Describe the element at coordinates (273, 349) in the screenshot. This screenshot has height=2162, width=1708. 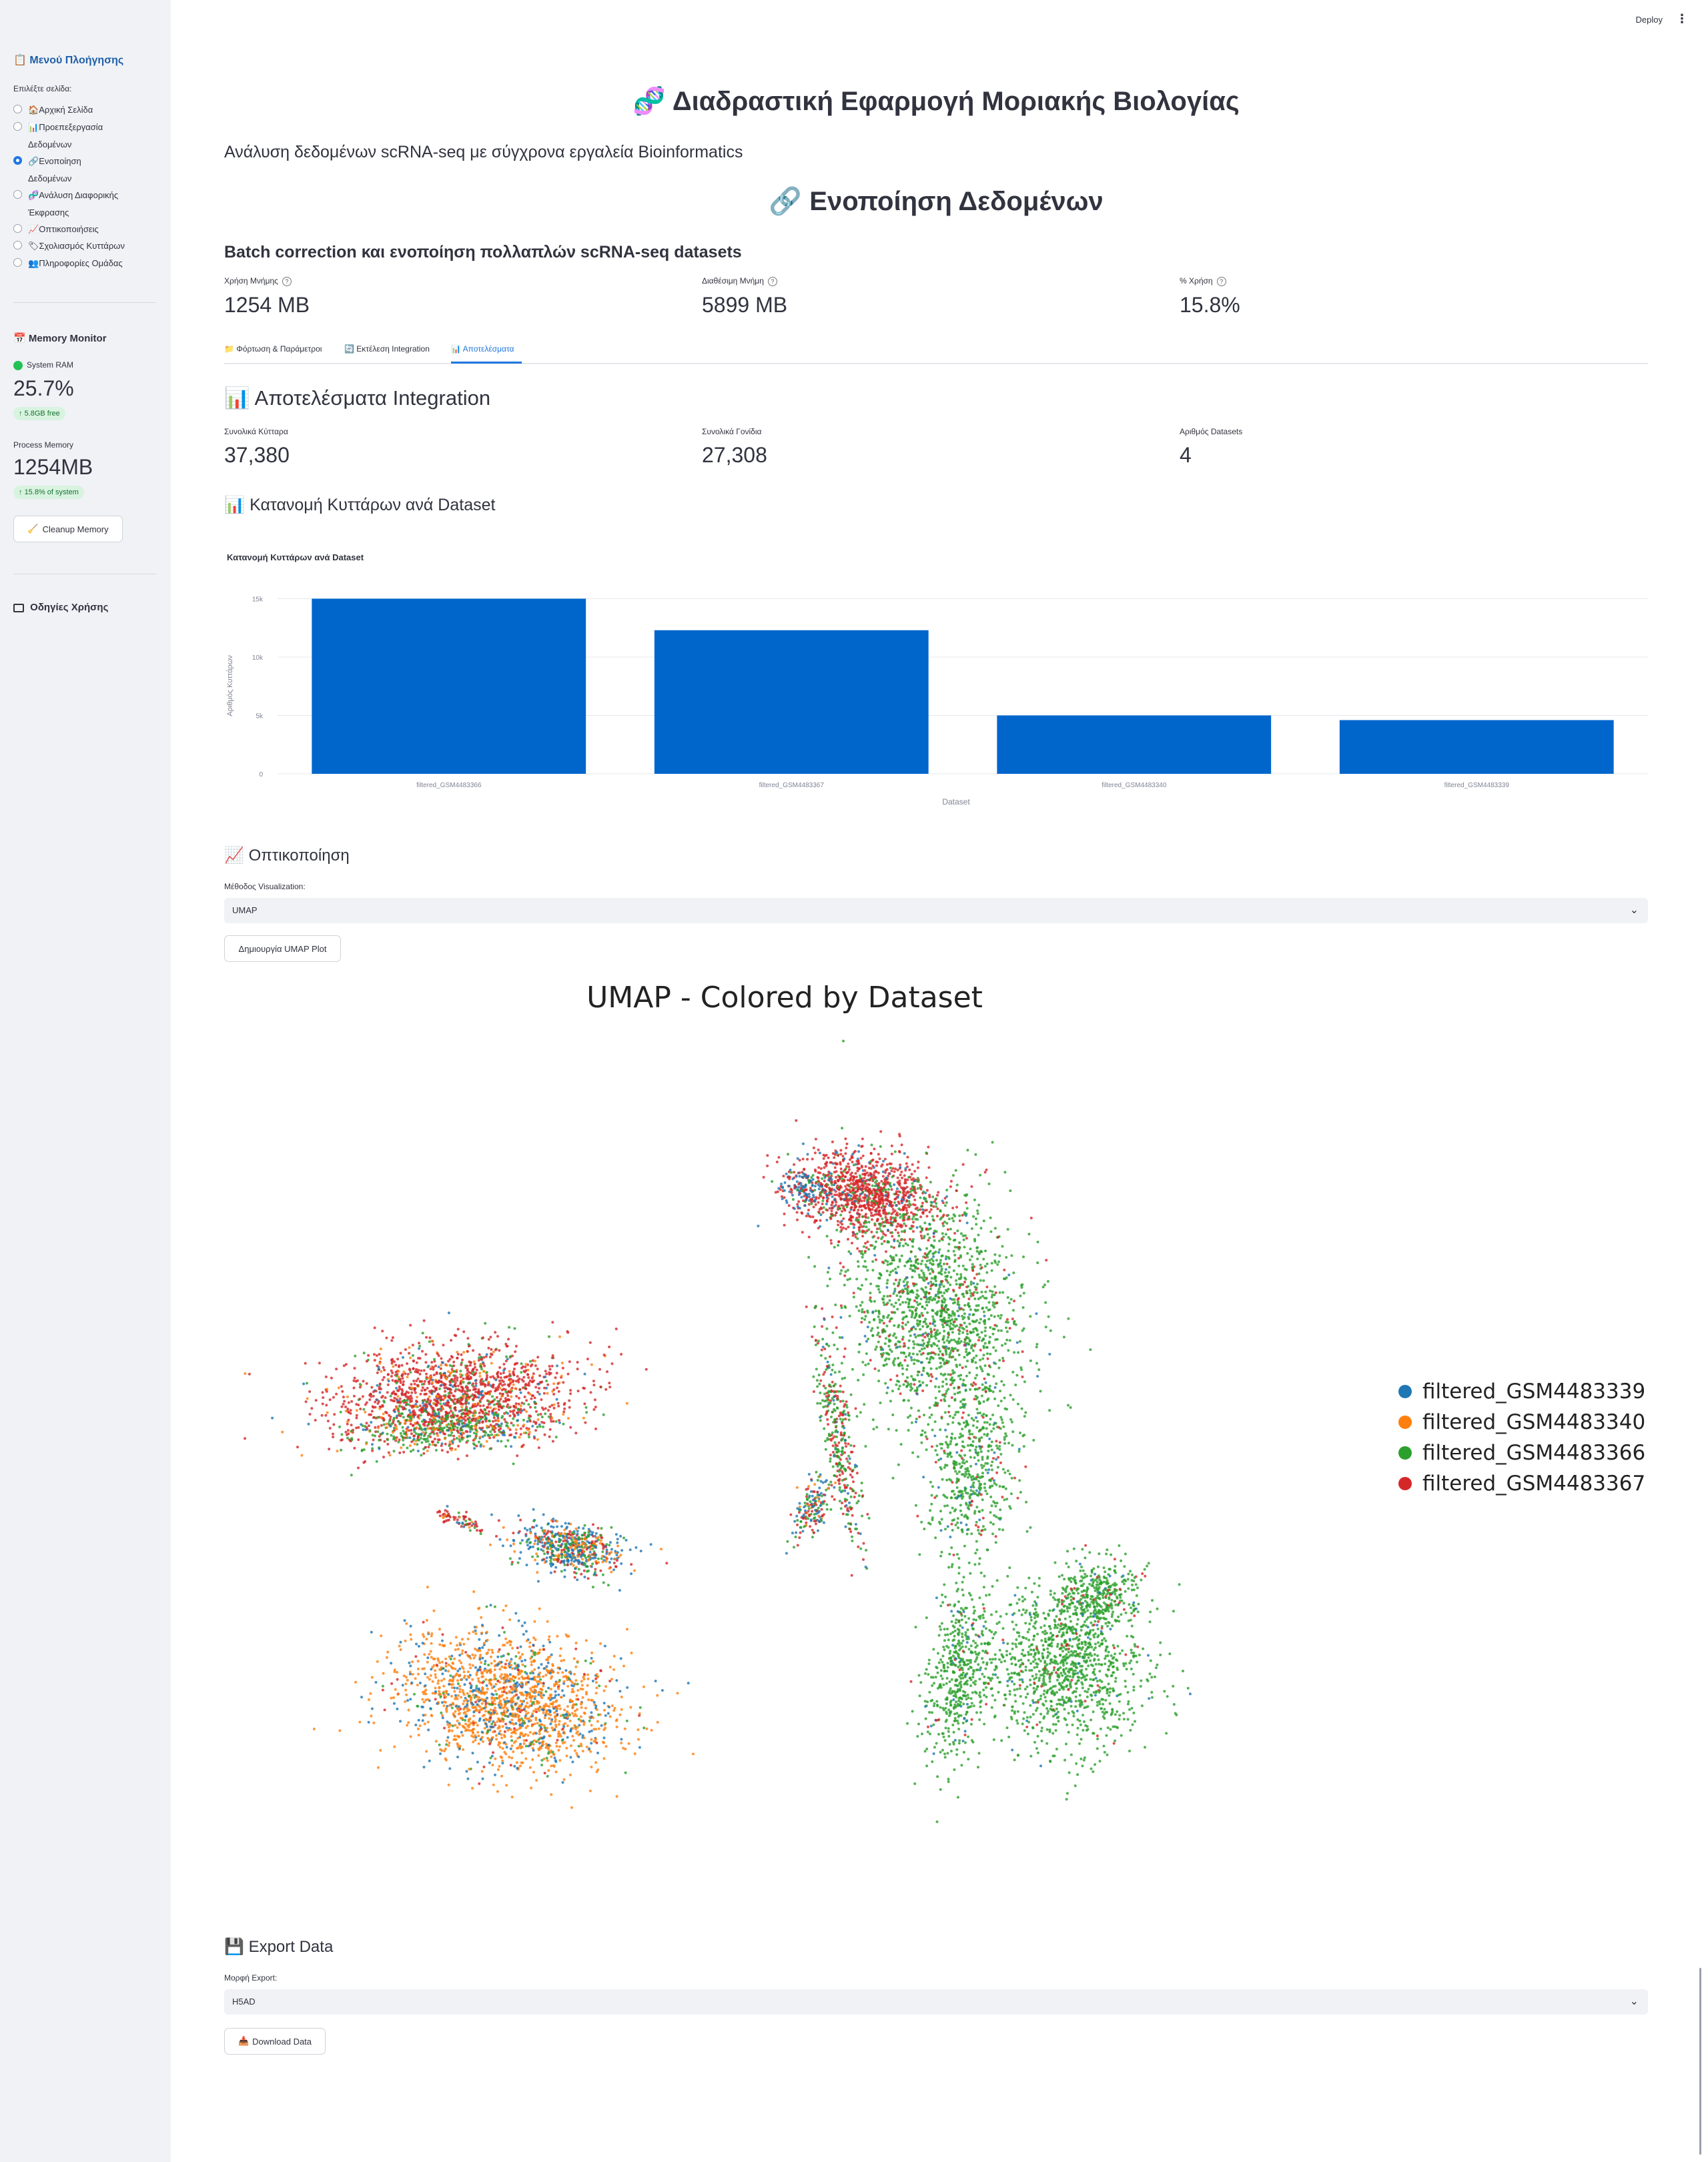
I see `tab-load-params: 📁 Φόρτωση & Παράμετροι` at that location.